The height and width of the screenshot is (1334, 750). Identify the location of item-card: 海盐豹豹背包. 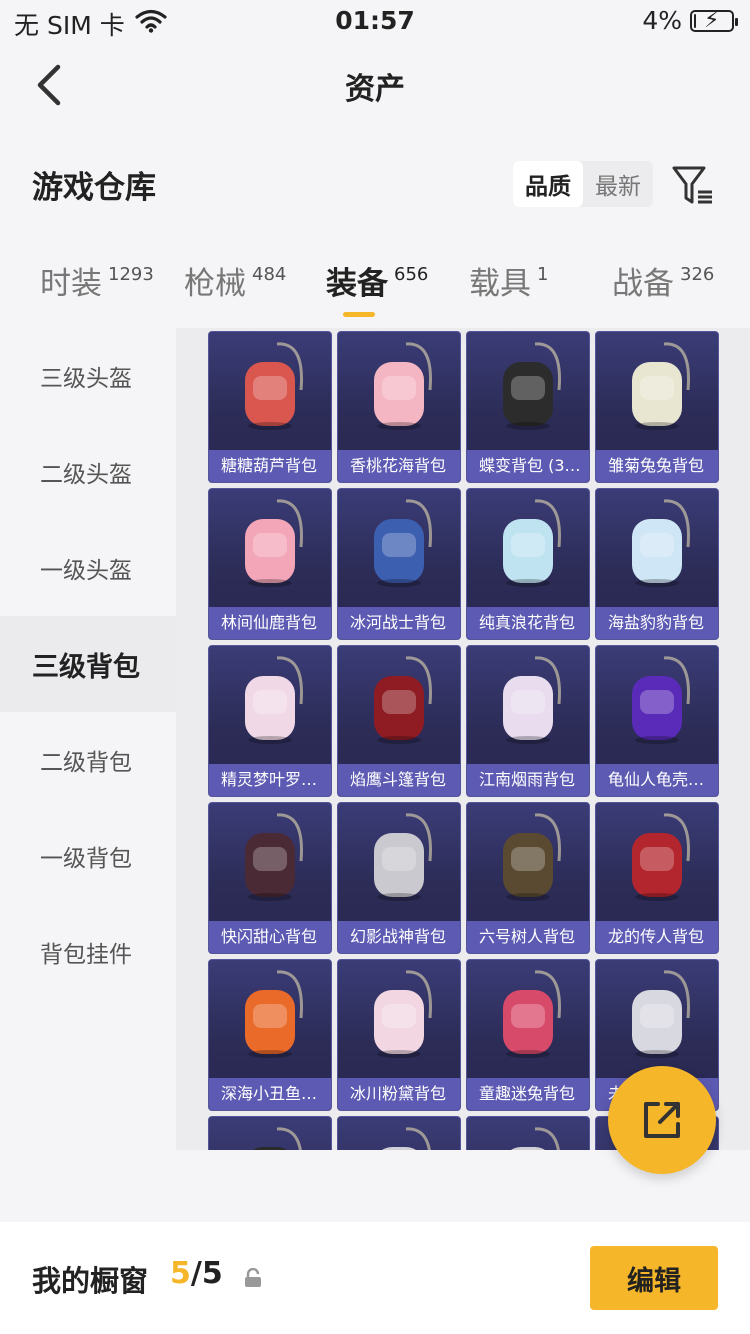
(657, 564).